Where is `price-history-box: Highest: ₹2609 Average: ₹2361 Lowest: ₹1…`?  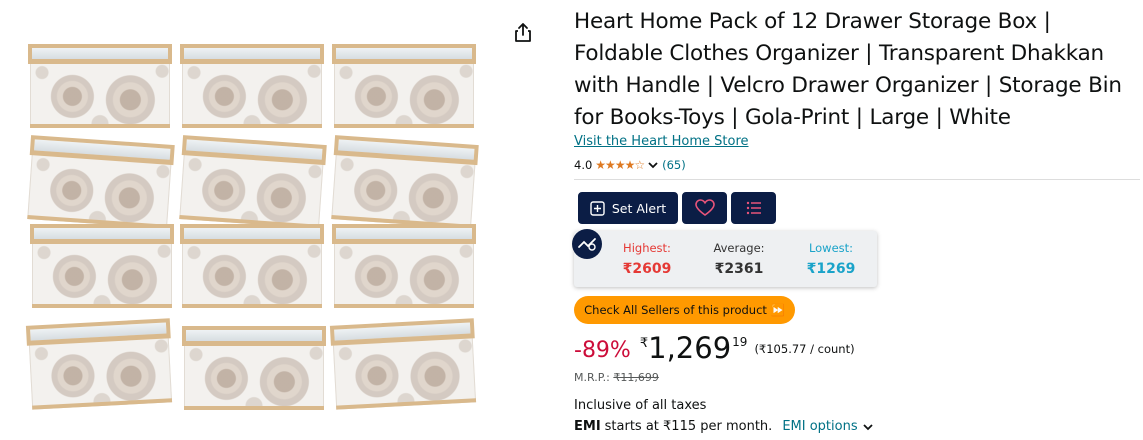
price-history-box: Highest: ₹2609 Average: ₹2361 Lowest: ₹1… is located at coordinates (724, 258).